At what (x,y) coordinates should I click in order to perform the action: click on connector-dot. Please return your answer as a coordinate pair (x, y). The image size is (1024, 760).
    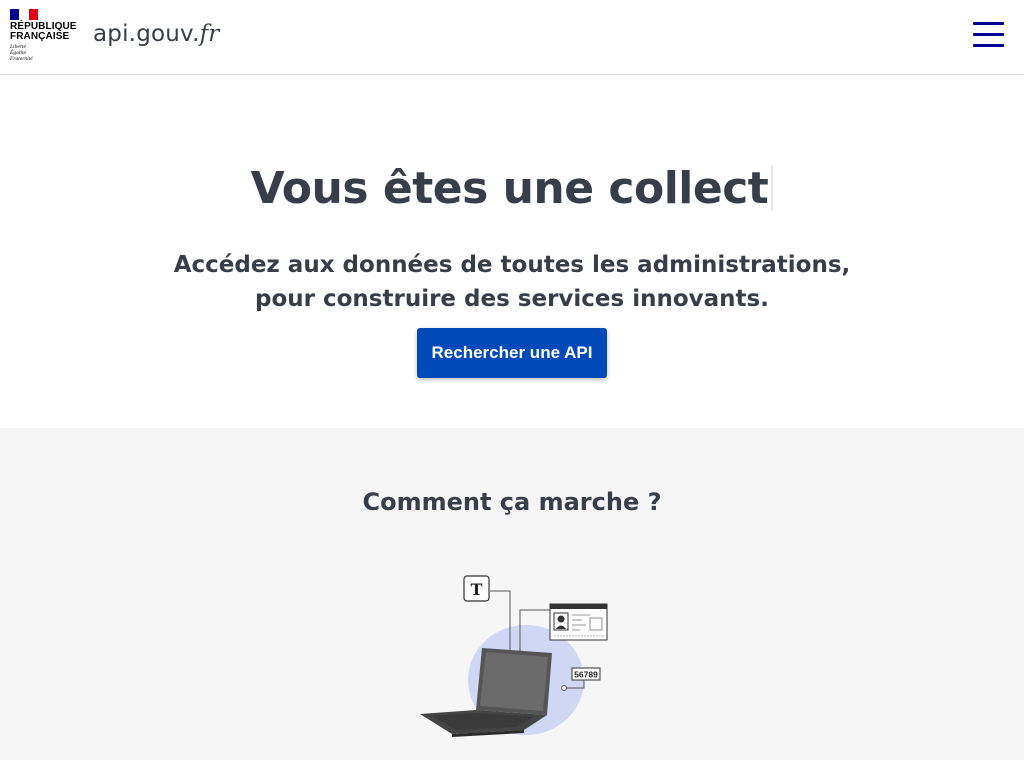
    Looking at the image, I should click on (564, 688).